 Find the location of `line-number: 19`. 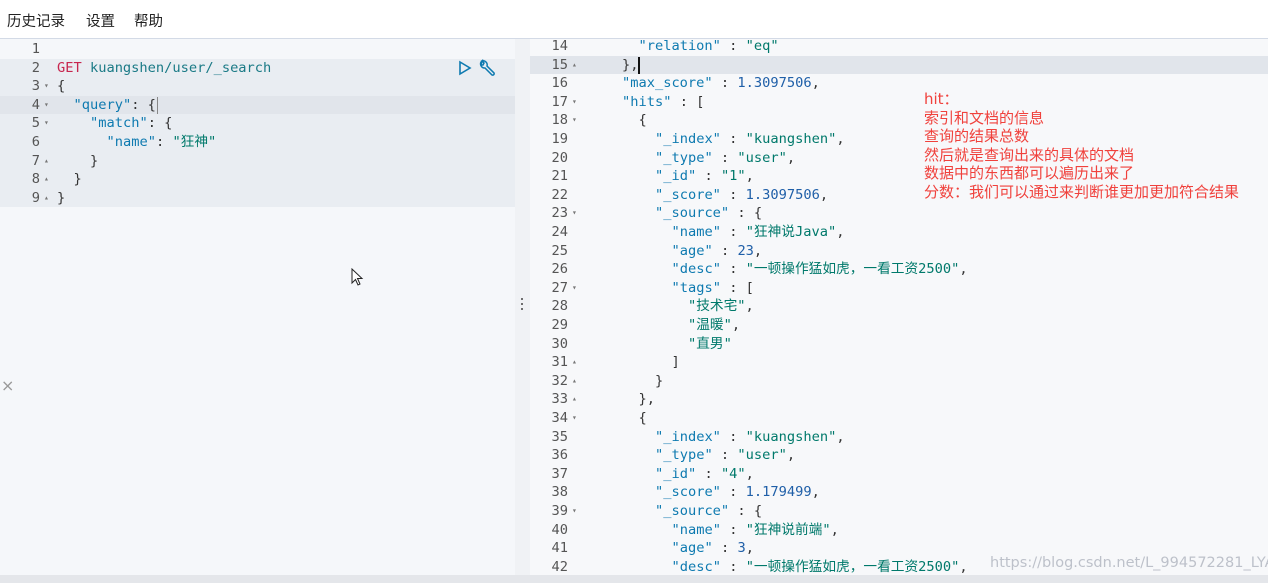

line-number: 19 is located at coordinates (559, 139).